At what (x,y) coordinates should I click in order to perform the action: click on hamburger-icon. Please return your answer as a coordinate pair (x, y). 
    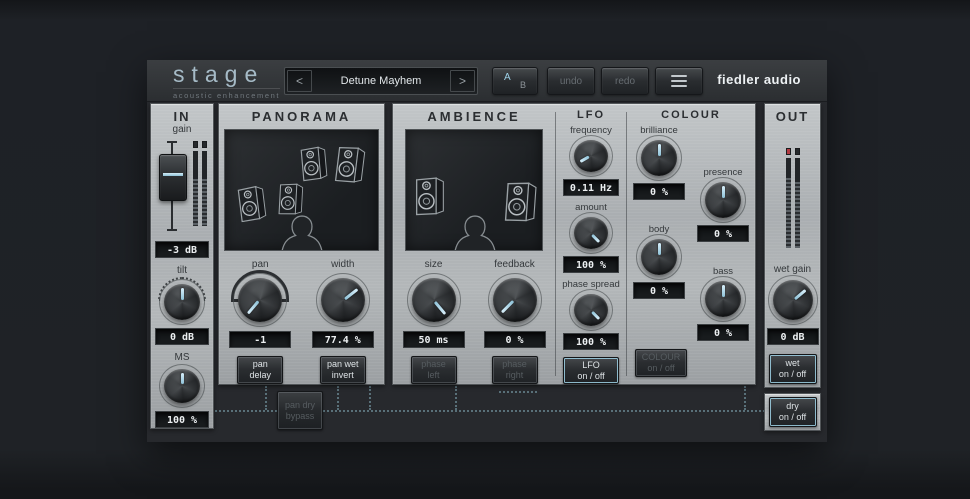
    Looking at the image, I should click on (679, 81).